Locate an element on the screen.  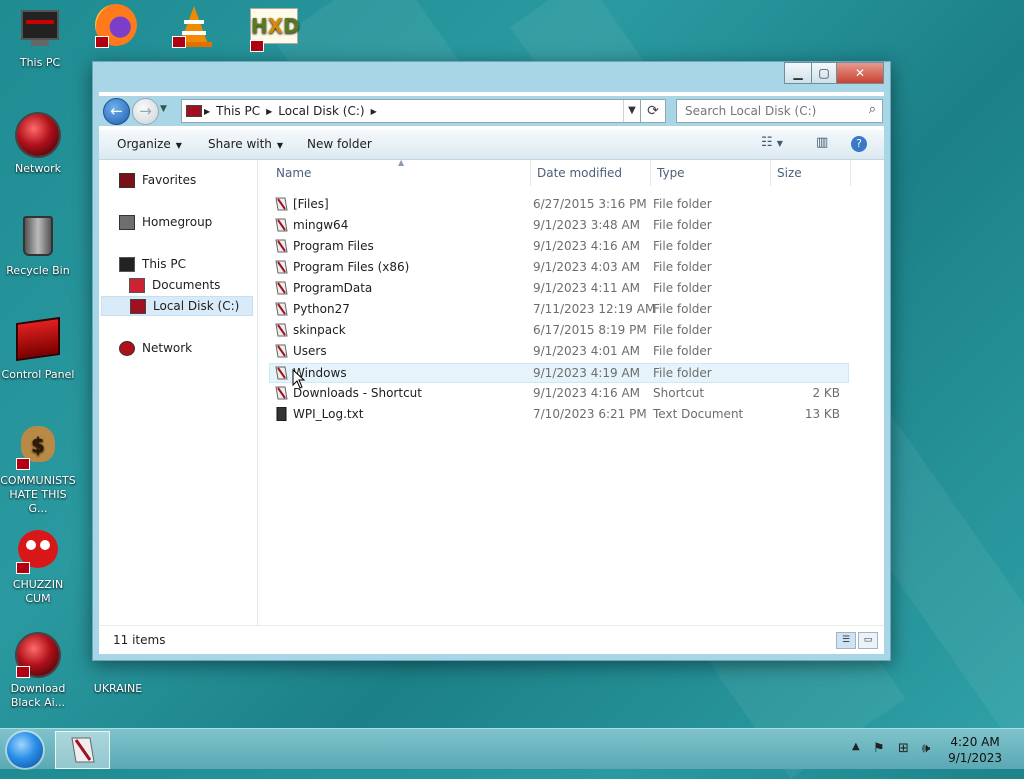
details-view-icon: ☰ is located at coordinates (846, 640).